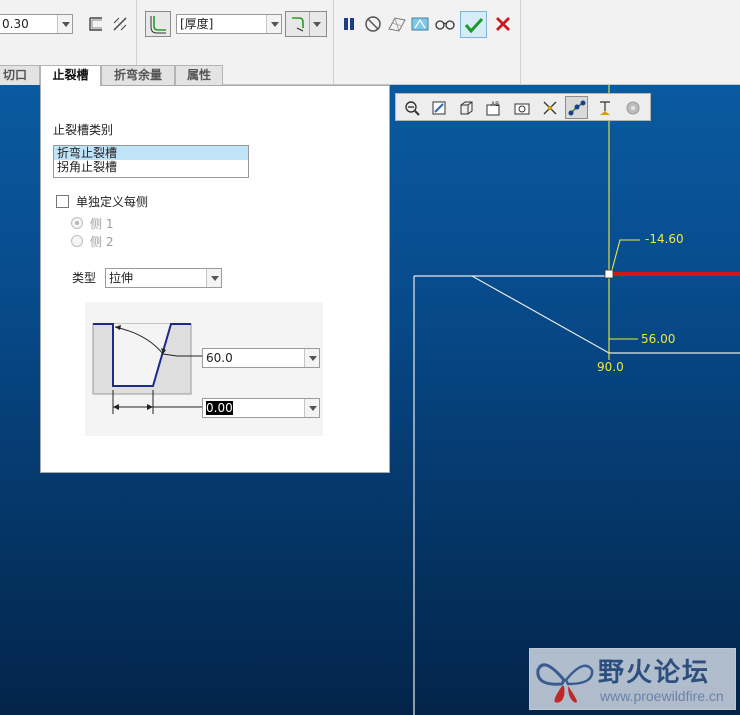 Image resolution: width=740 pixels, height=715 pixels. I want to click on watermark-title: 野火论坛, so click(654, 673).